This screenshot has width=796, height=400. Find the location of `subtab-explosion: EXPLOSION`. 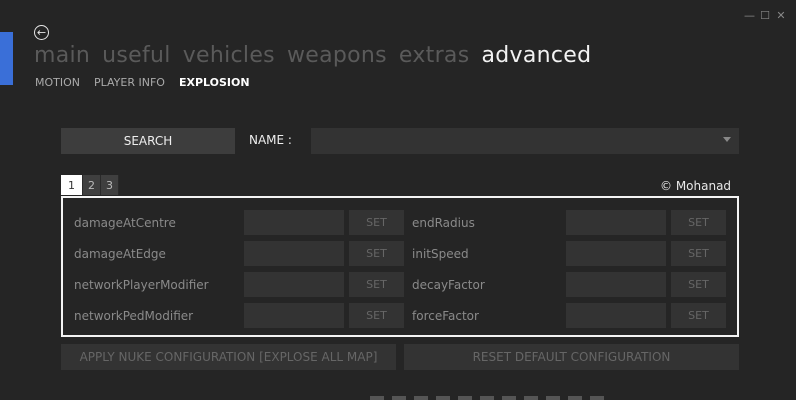

subtab-explosion: EXPLOSION is located at coordinates (214, 82).